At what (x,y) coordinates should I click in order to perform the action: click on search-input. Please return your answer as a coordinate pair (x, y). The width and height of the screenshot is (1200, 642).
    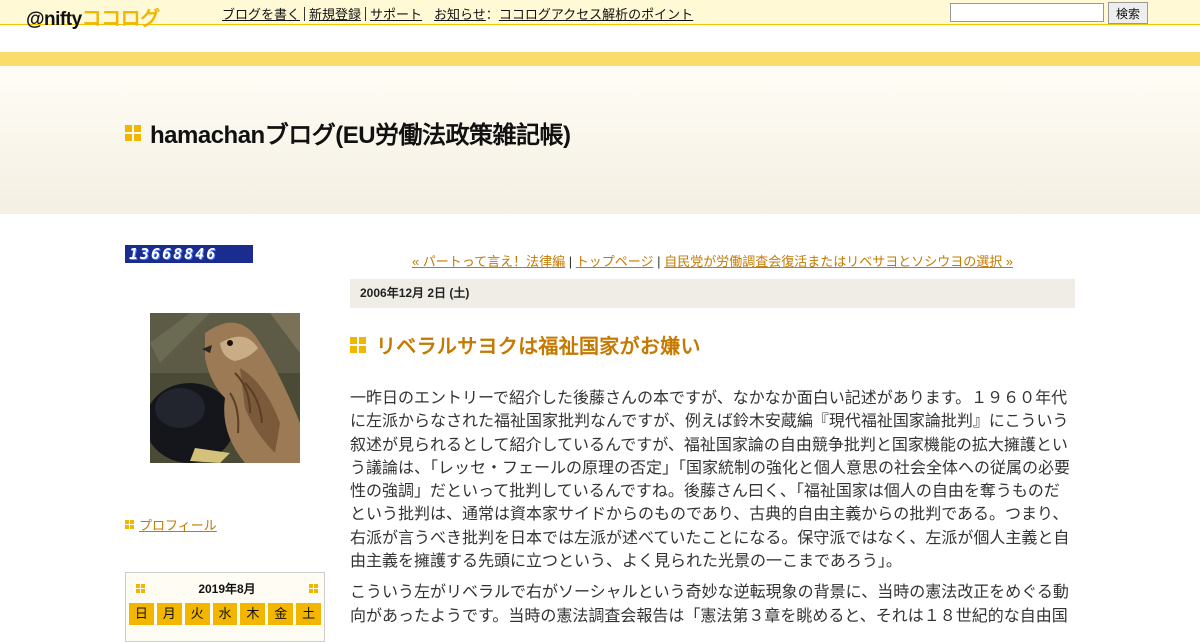
    Looking at the image, I should click on (1027, 12).